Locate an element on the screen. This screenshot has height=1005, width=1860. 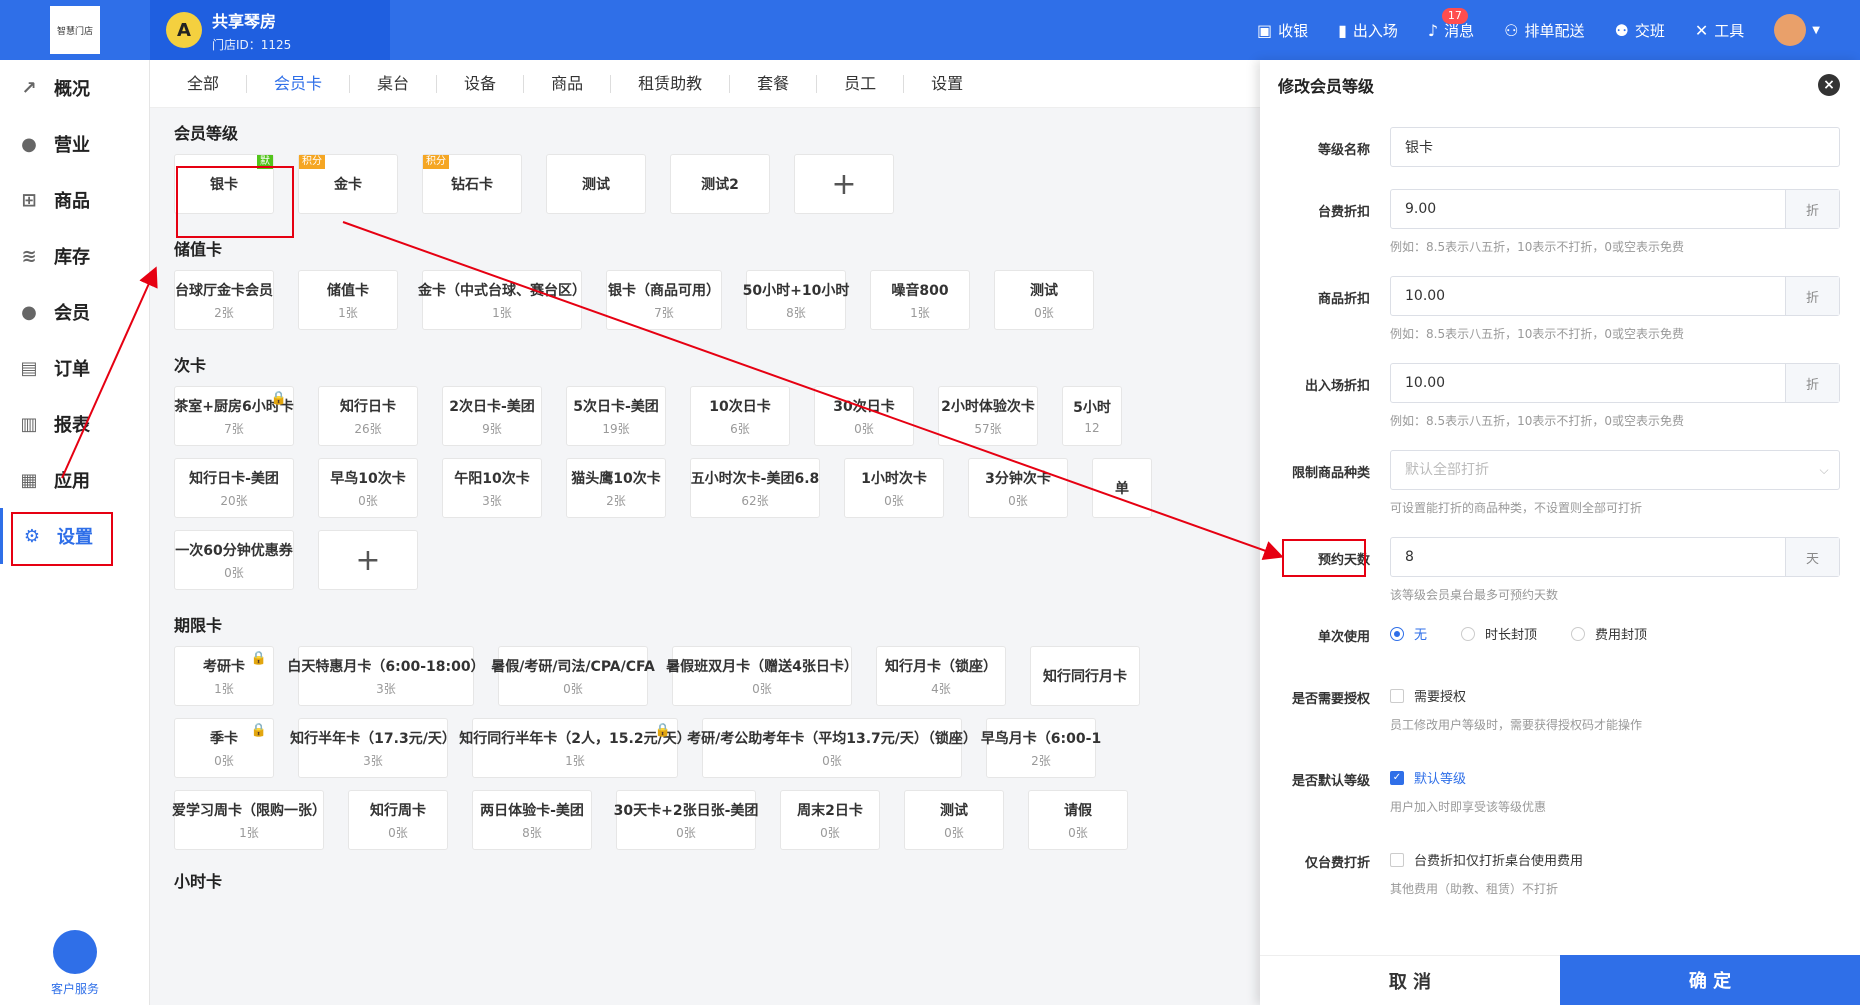
store-switcher: A 共享琴房 门店ID：1125 is located at coordinates (270, 30).